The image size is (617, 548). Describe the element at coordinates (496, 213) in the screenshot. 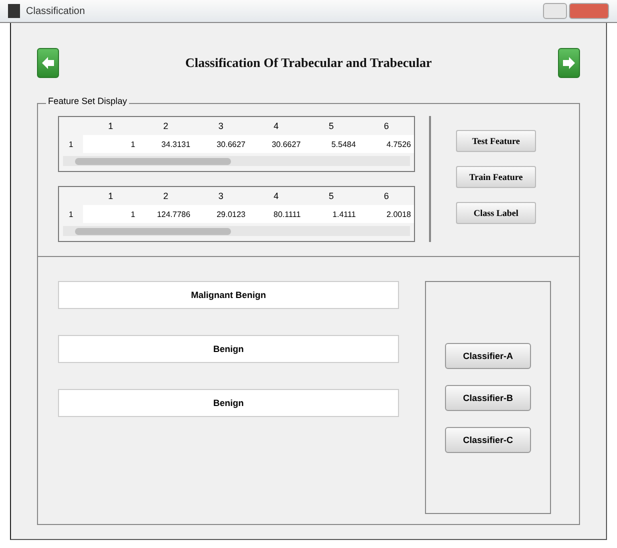

I see `feature-button: Class Label` at that location.